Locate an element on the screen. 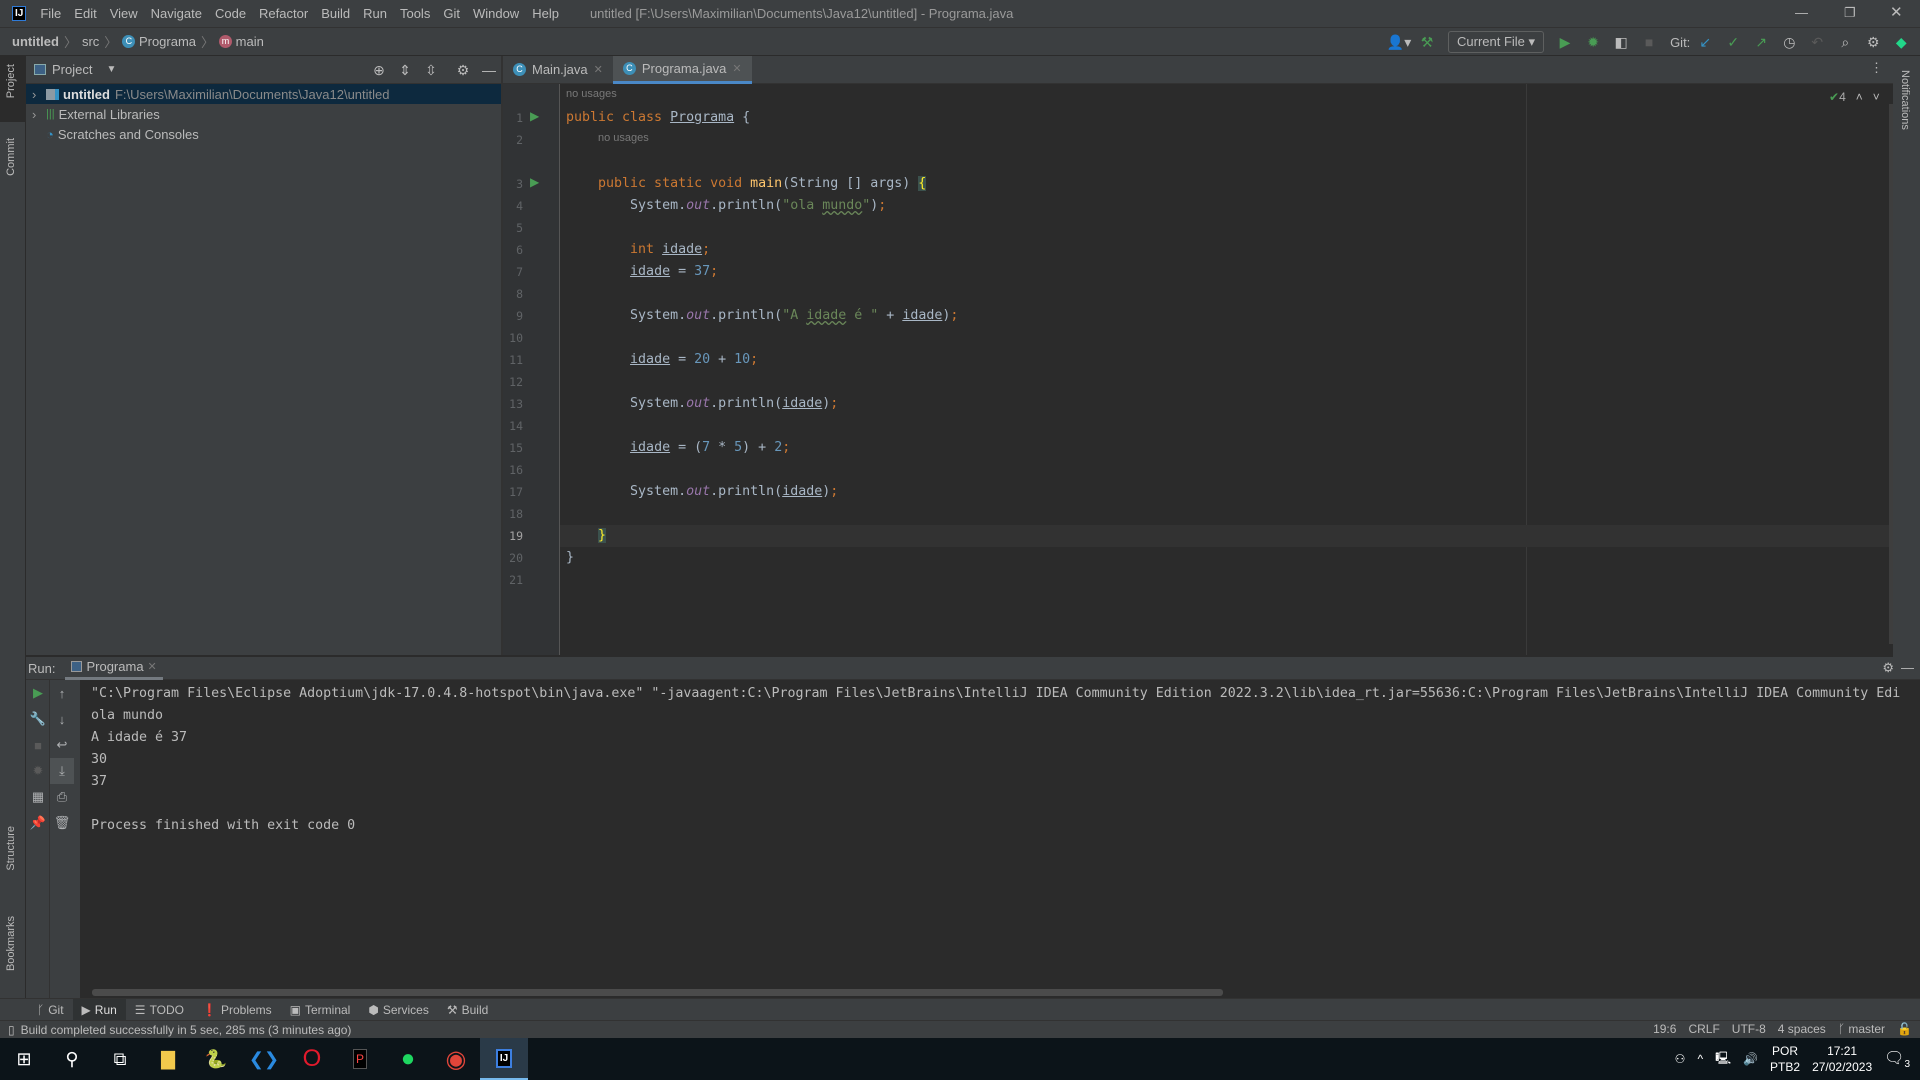  lock-icon: 🔓 is located at coordinates (1904, 1029).